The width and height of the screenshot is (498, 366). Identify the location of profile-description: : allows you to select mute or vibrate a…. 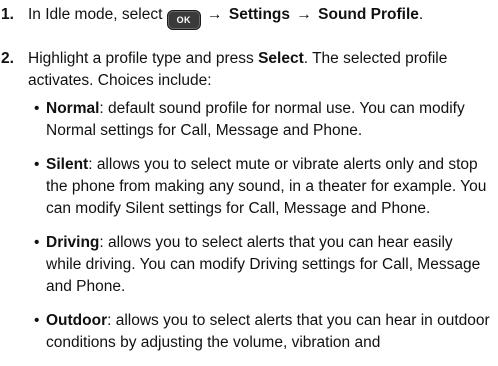
(266, 186).